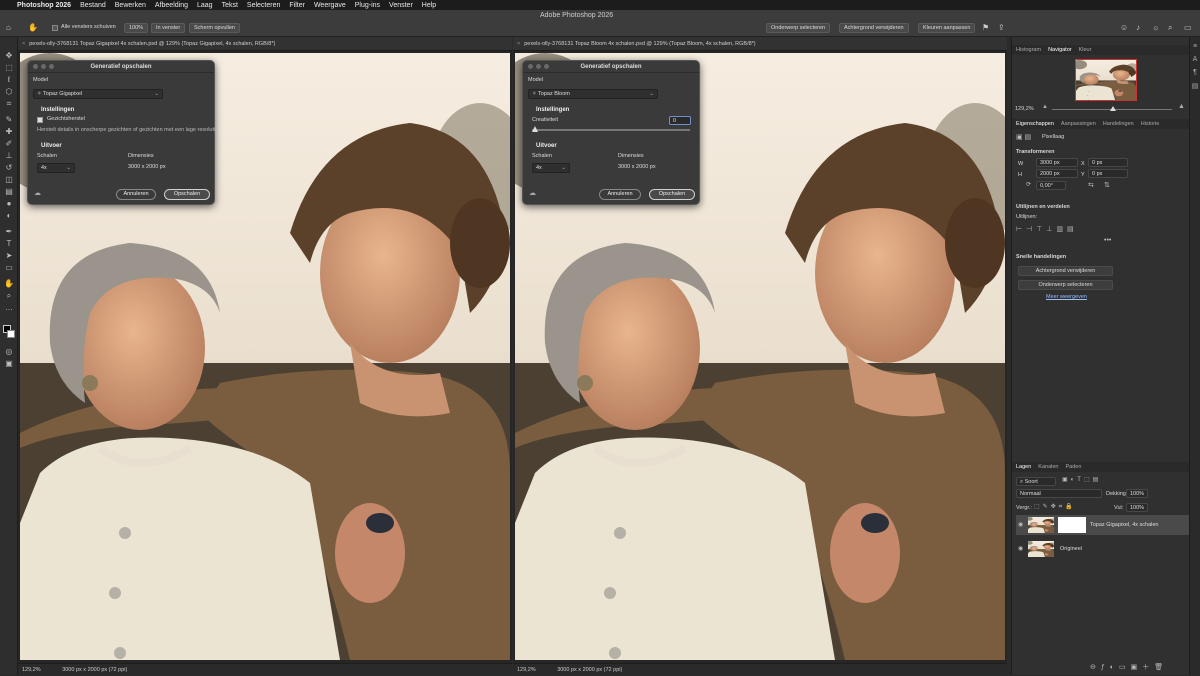 This screenshot has width=1200, height=676. What do you see at coordinates (9, 192) in the screenshot?
I see `gradient-tool-icon: ▤` at bounding box center [9, 192].